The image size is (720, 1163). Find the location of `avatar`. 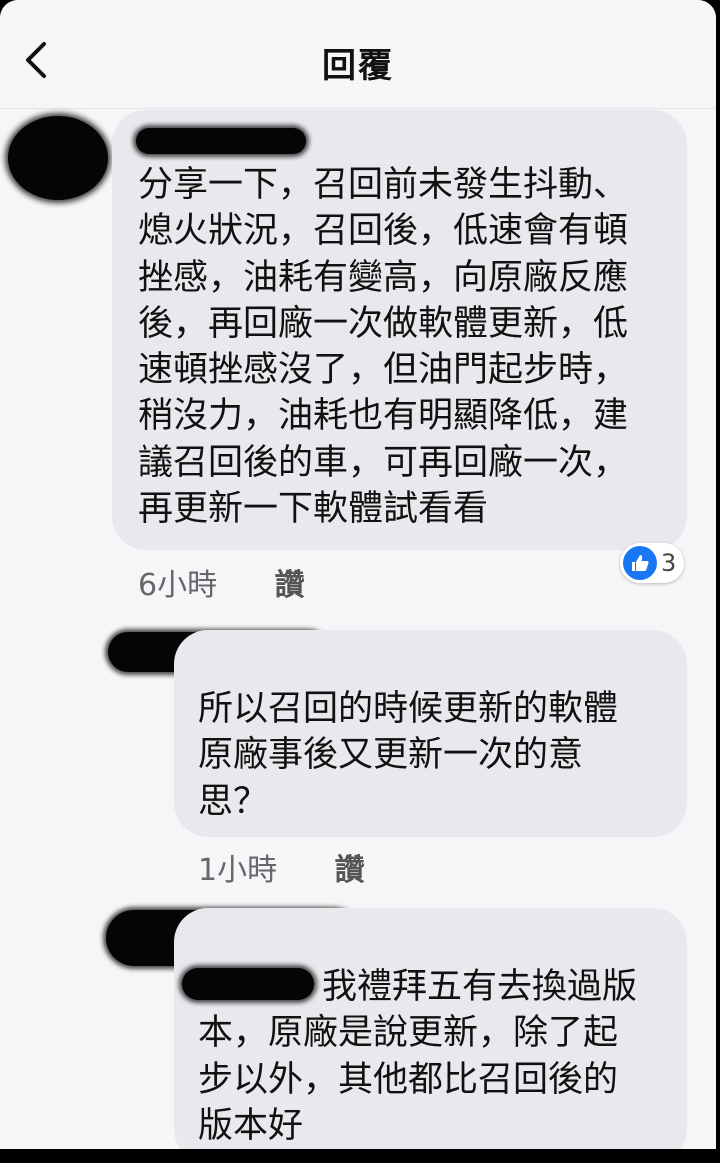

avatar is located at coordinates (58, 158).